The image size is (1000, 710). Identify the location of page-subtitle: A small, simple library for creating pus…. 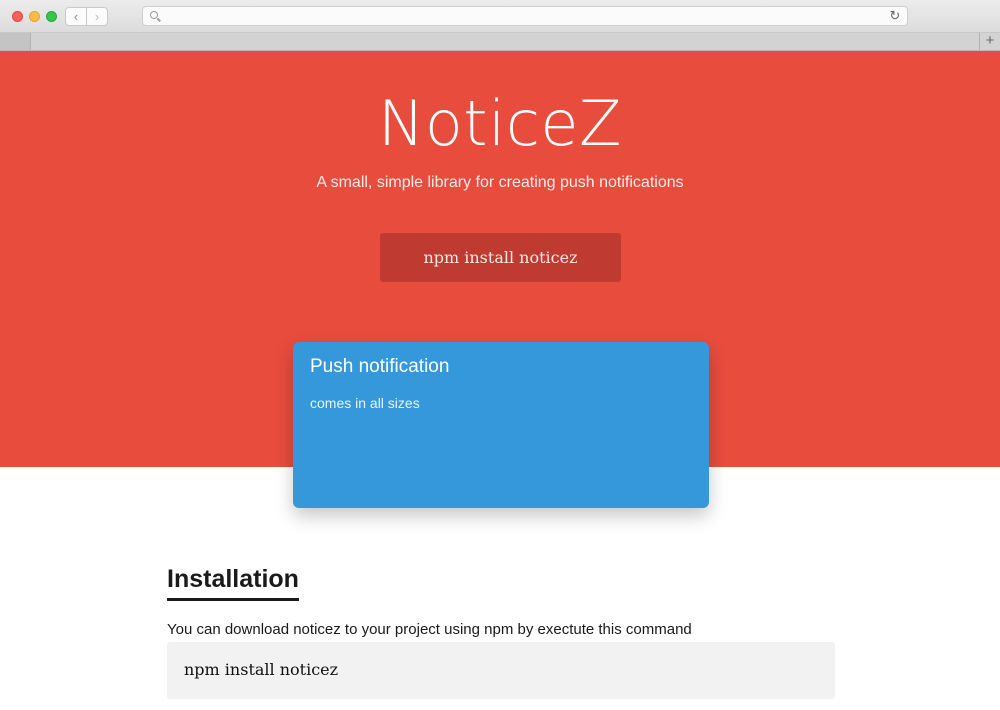
(500, 182).